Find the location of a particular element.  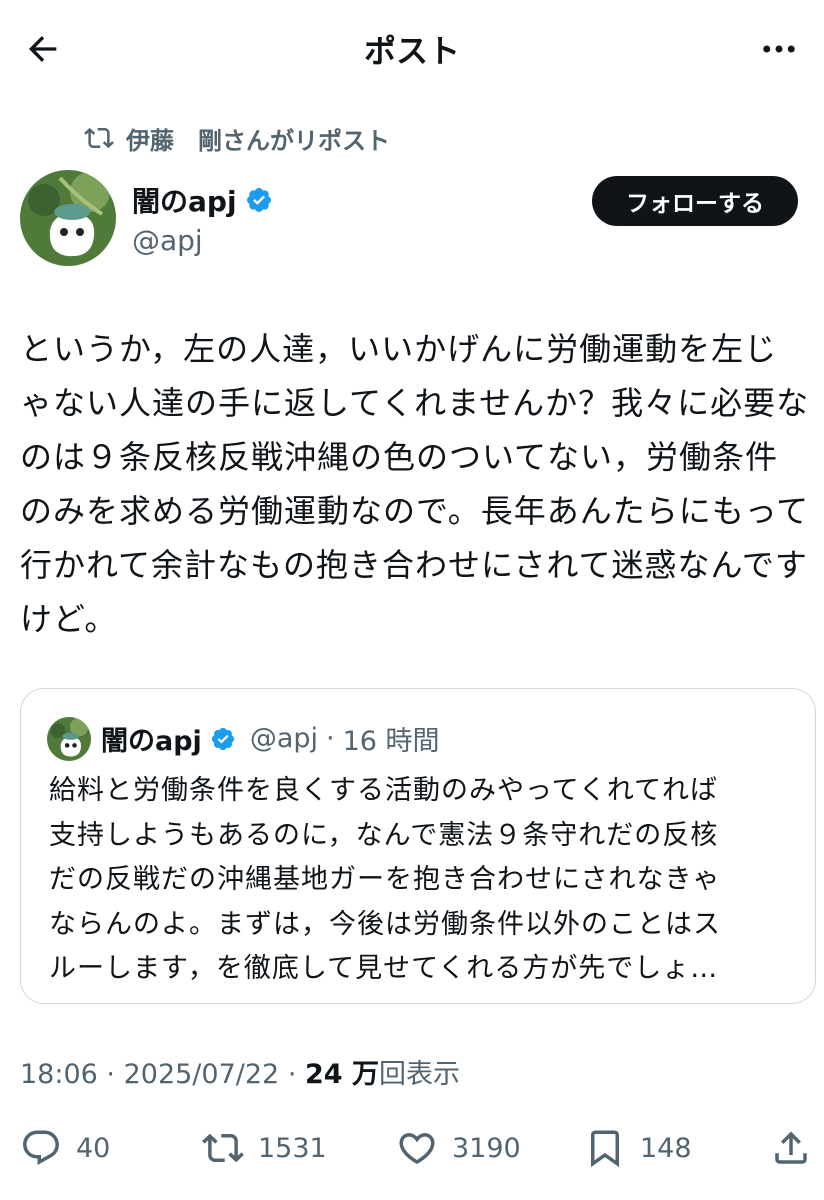

reply-button: 40 is located at coordinates (65, 1148).